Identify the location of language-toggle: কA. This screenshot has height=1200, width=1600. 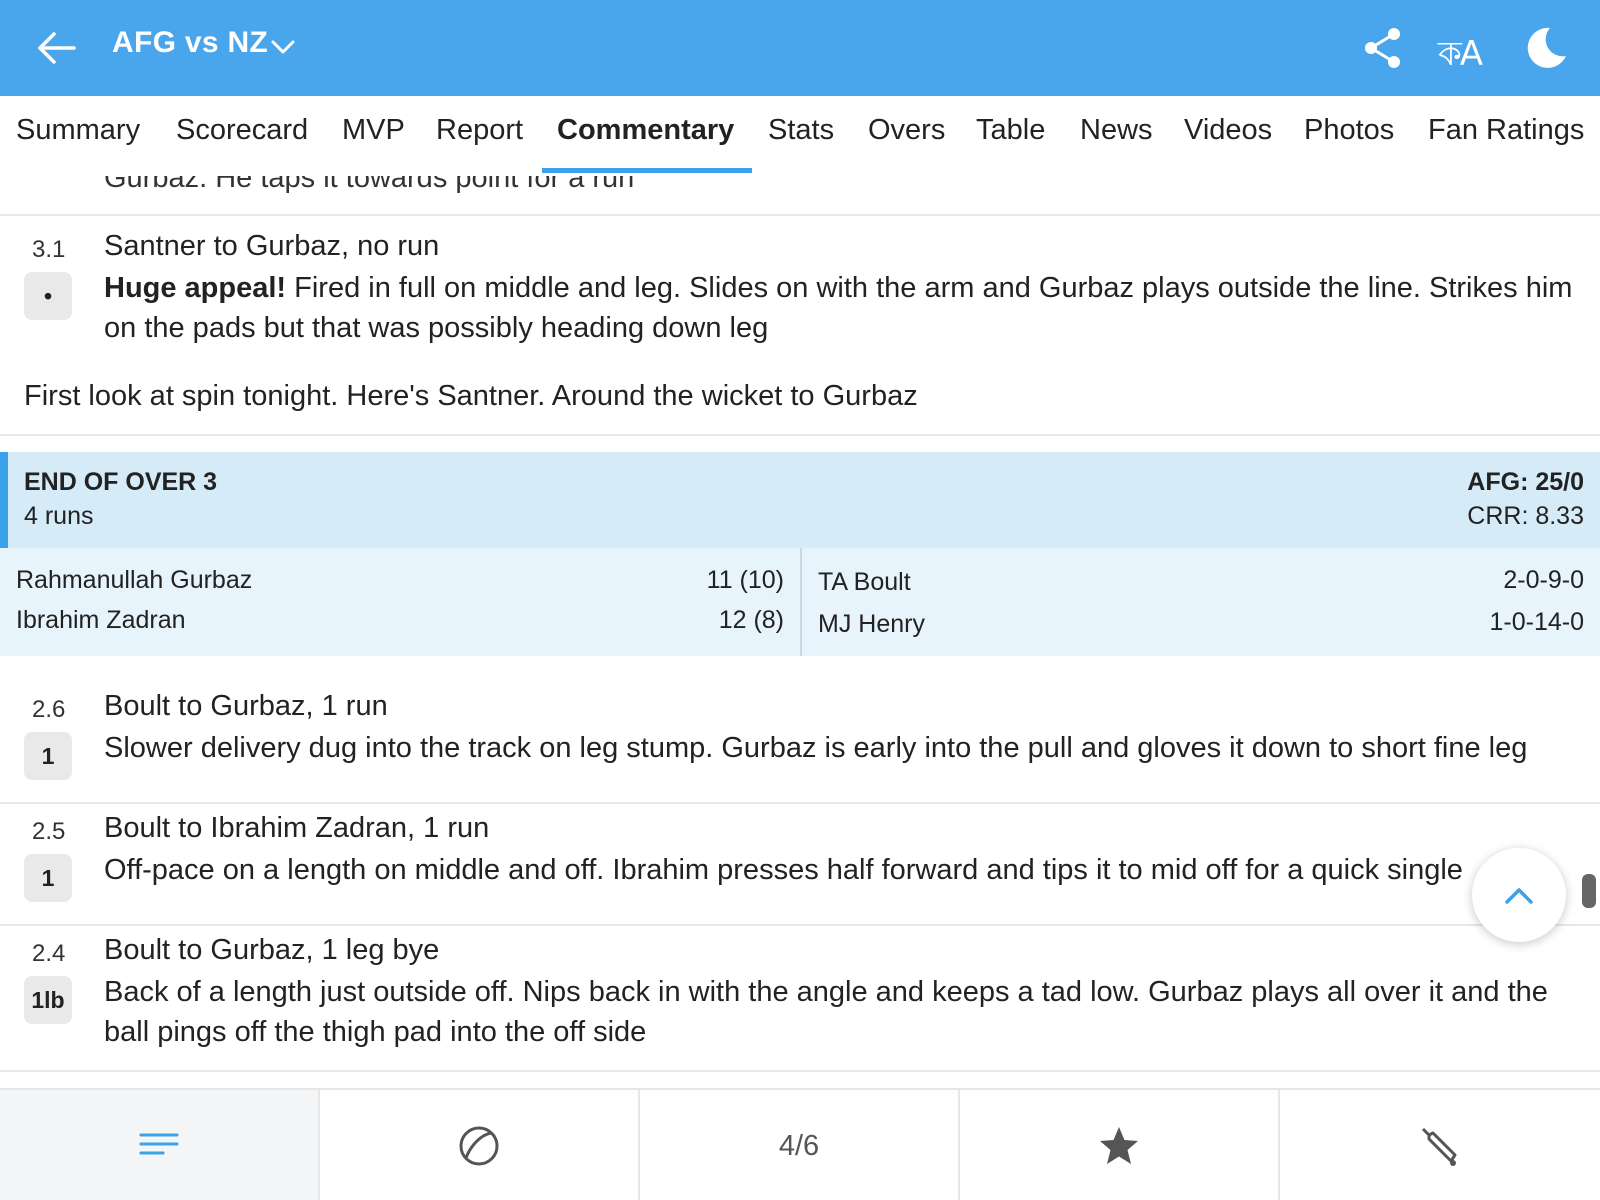
(1460, 56).